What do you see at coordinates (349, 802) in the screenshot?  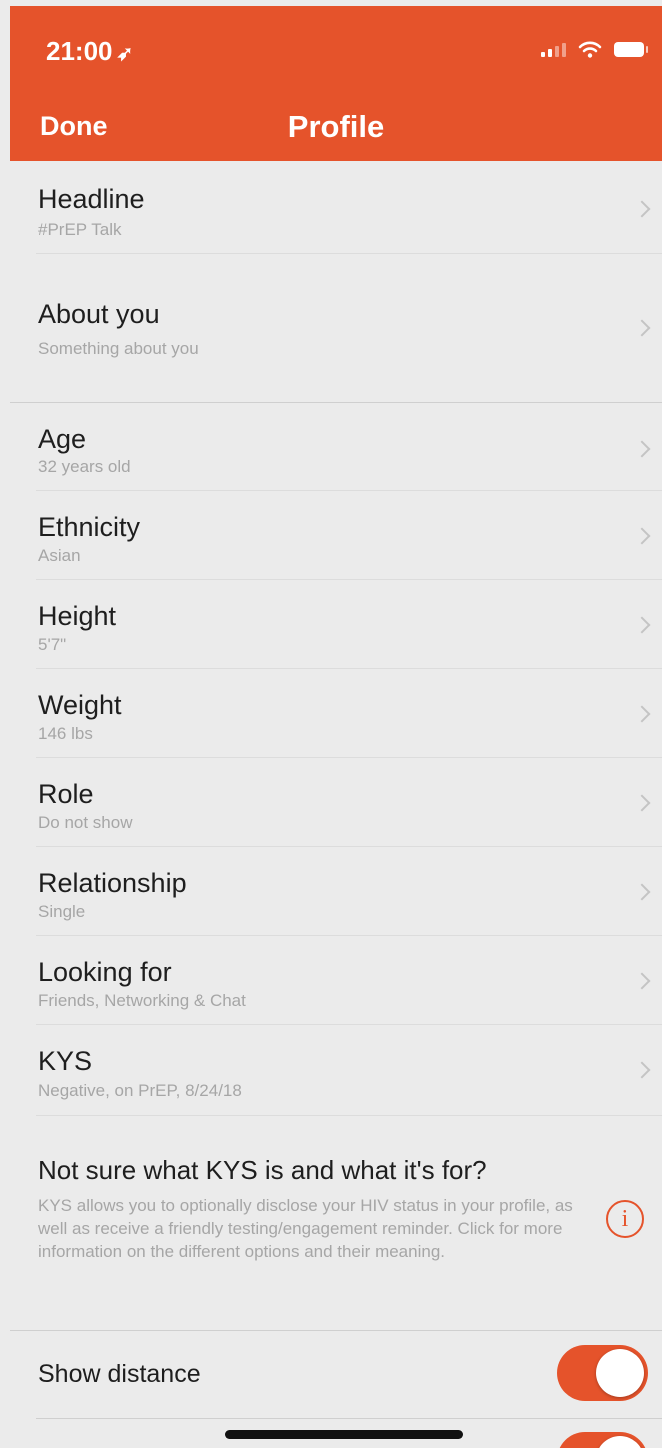 I see `profile-row-role: Role Do not show` at bounding box center [349, 802].